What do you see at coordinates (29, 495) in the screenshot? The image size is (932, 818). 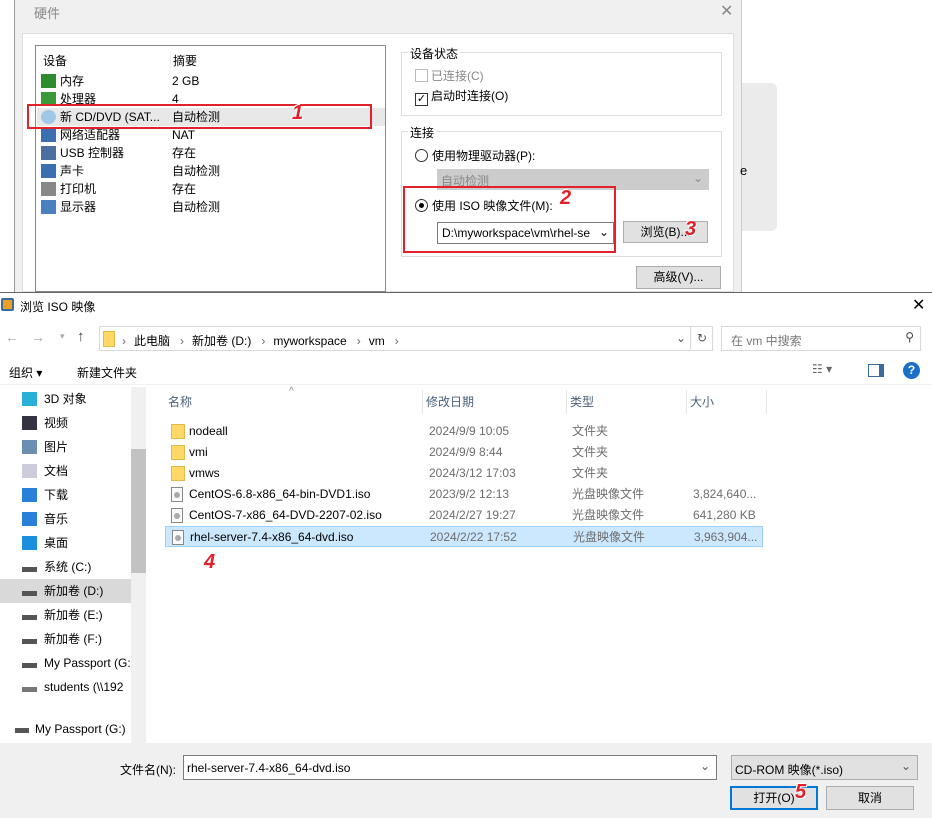 I see `download-icon` at bounding box center [29, 495].